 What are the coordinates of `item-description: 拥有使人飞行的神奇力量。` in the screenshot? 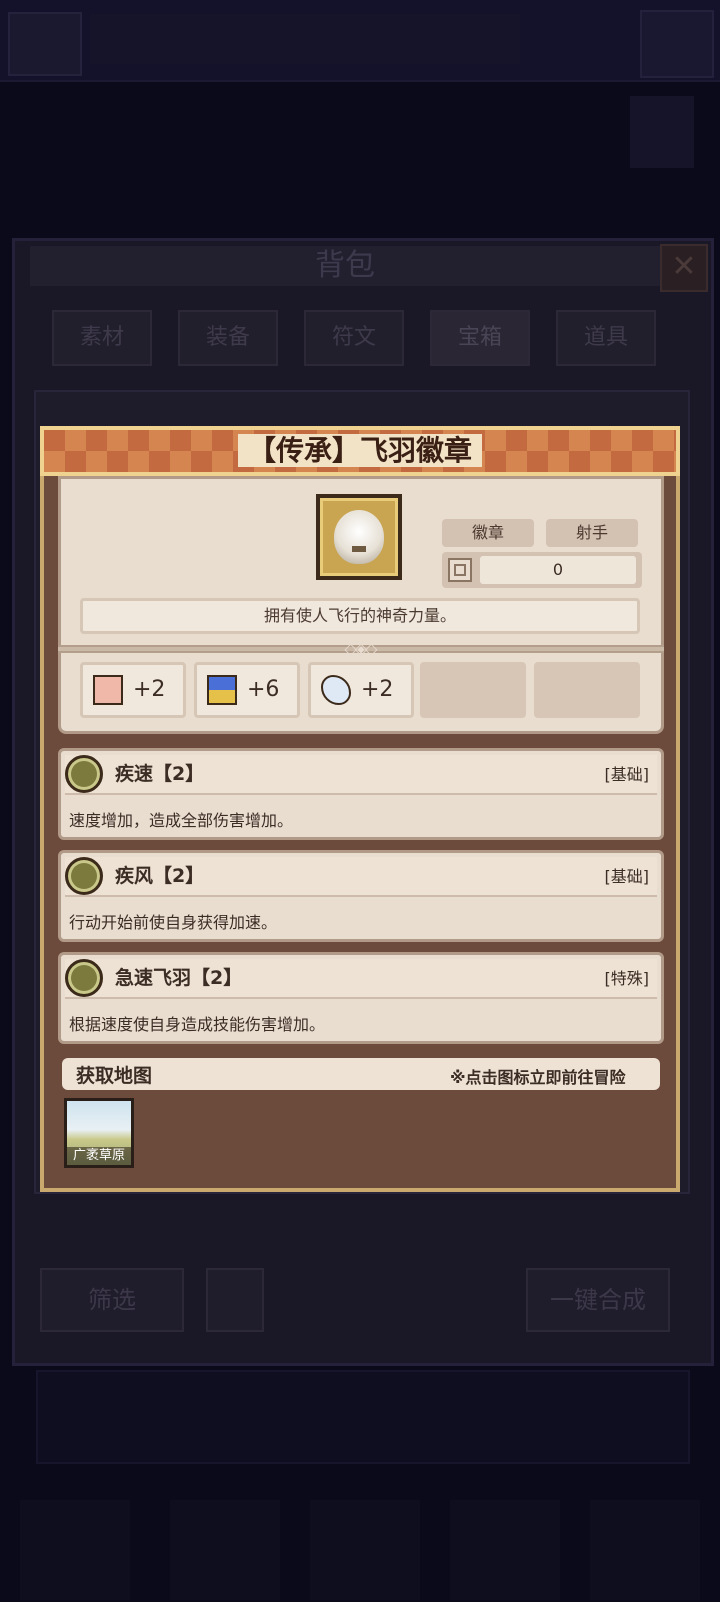 It's located at (360, 616).